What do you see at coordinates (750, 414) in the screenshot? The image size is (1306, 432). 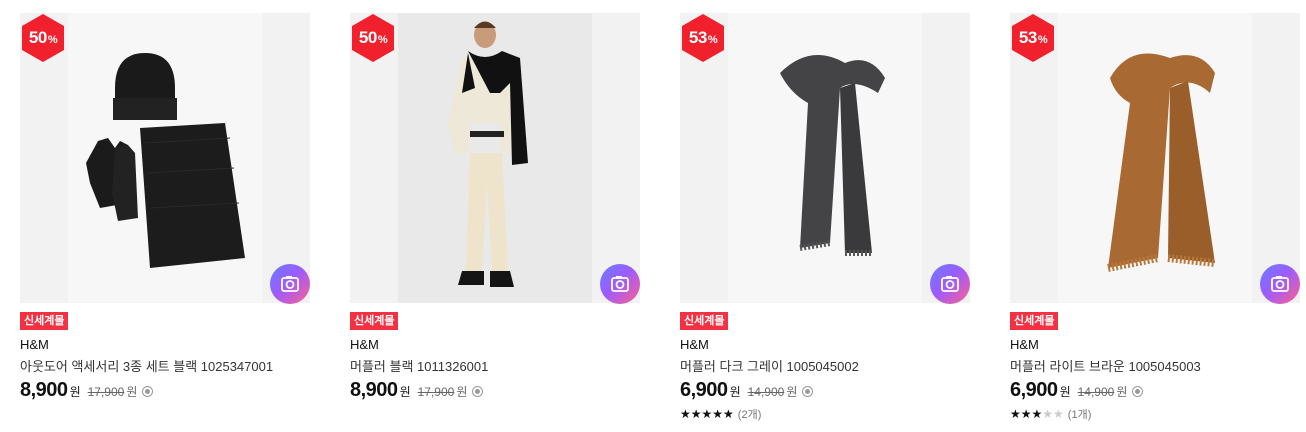 I see `review-count: (2개)` at bounding box center [750, 414].